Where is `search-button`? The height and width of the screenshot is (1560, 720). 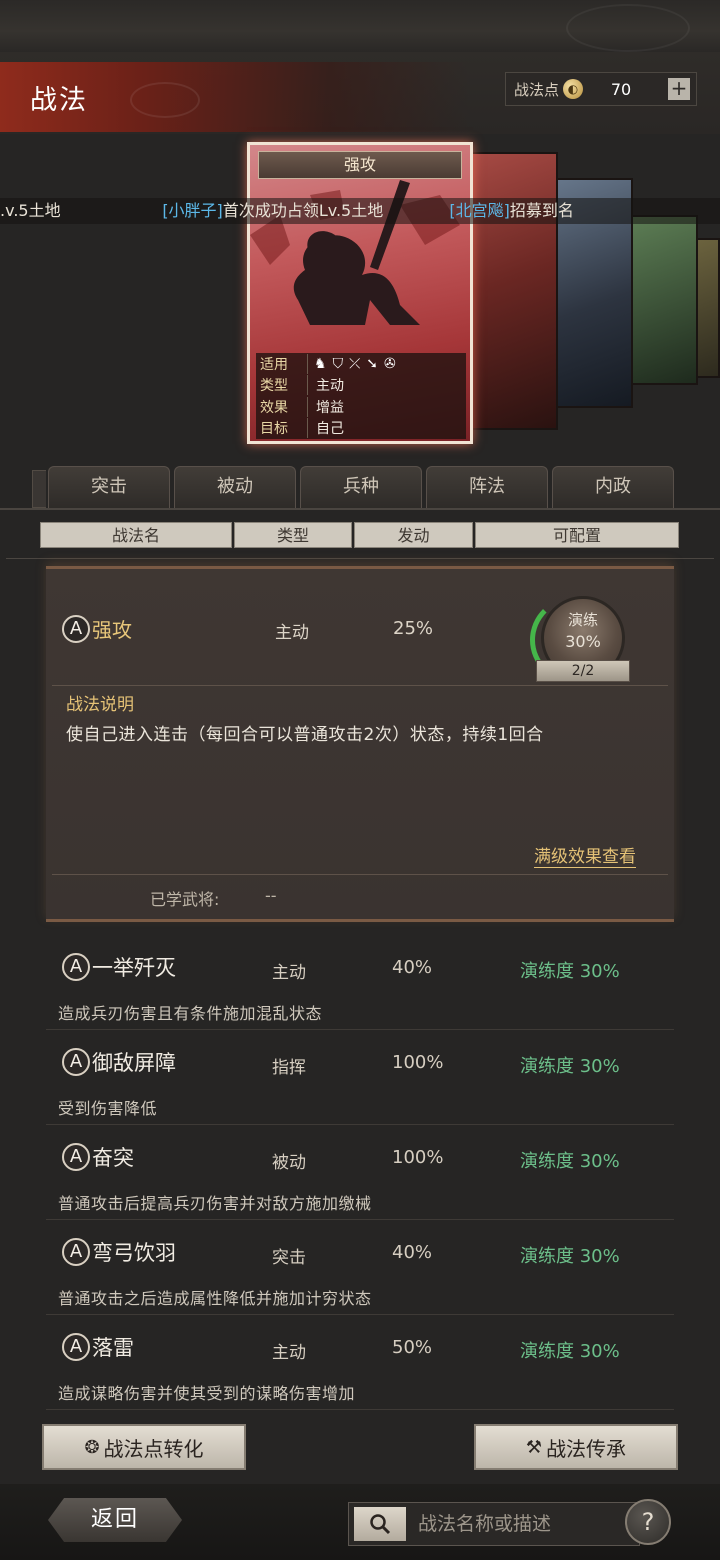 search-button is located at coordinates (380, 1524).